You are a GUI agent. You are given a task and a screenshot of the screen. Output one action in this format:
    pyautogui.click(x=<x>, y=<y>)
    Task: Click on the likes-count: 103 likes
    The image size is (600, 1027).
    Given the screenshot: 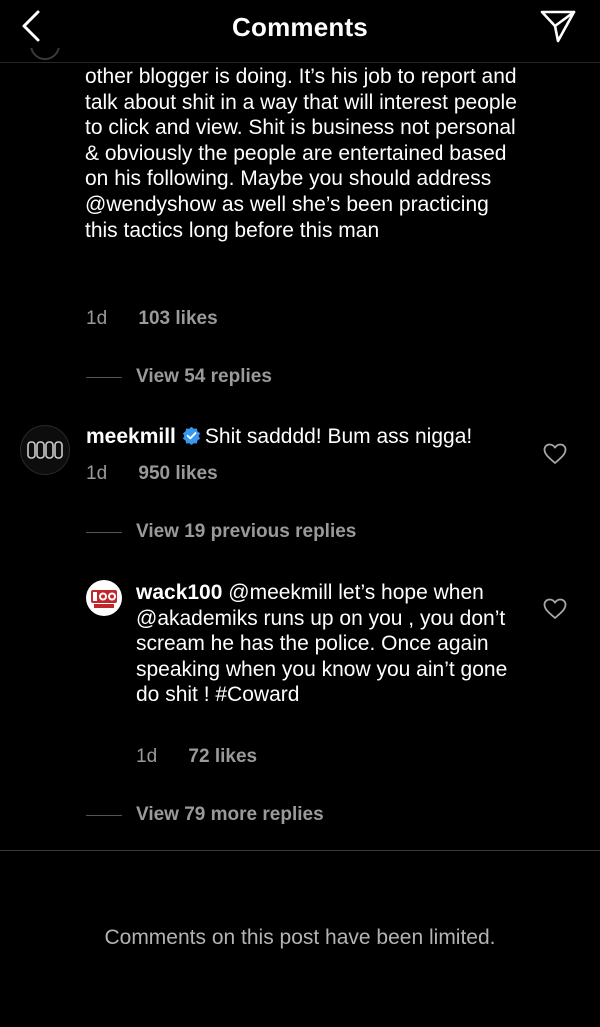 What is the action you would take?
    pyautogui.click(x=177, y=318)
    